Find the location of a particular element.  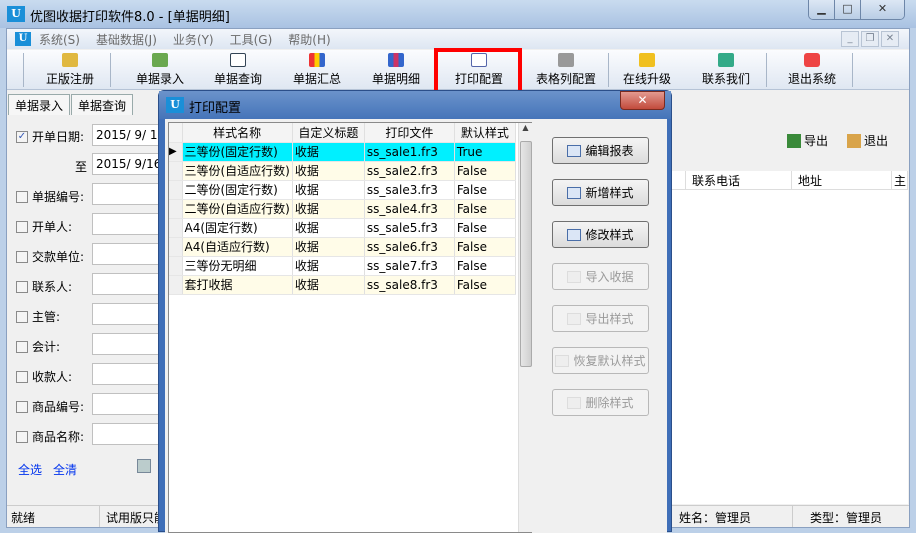

table-config-icon is located at coordinates (566, 60).